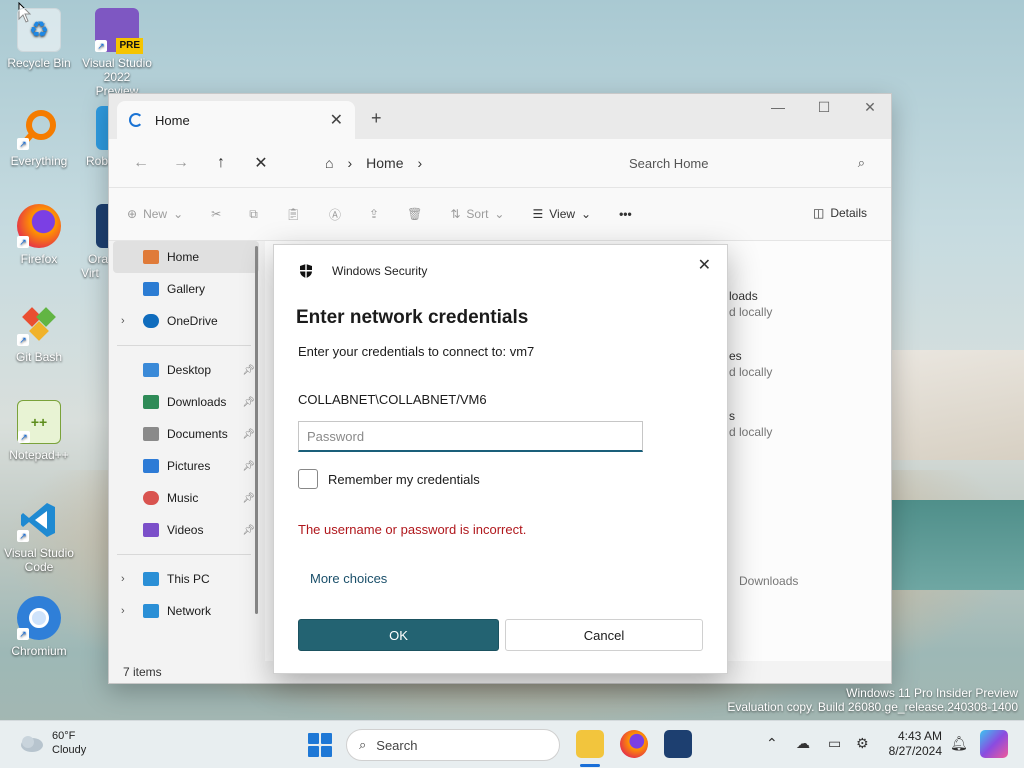 The width and height of the screenshot is (1024, 768). Describe the element at coordinates (460, 163) in the screenshot. I see `address-bar: ⌂ › Home ›` at that location.